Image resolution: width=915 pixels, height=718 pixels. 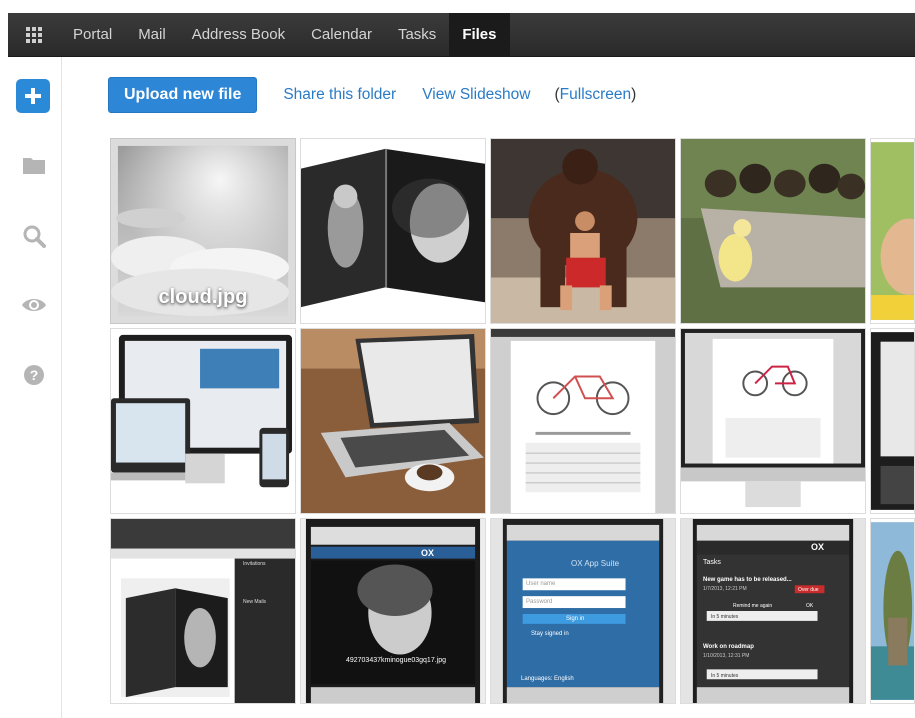 I want to click on task-2-date: 1/10/2013, 12:31 PM, so click(x=726, y=656).